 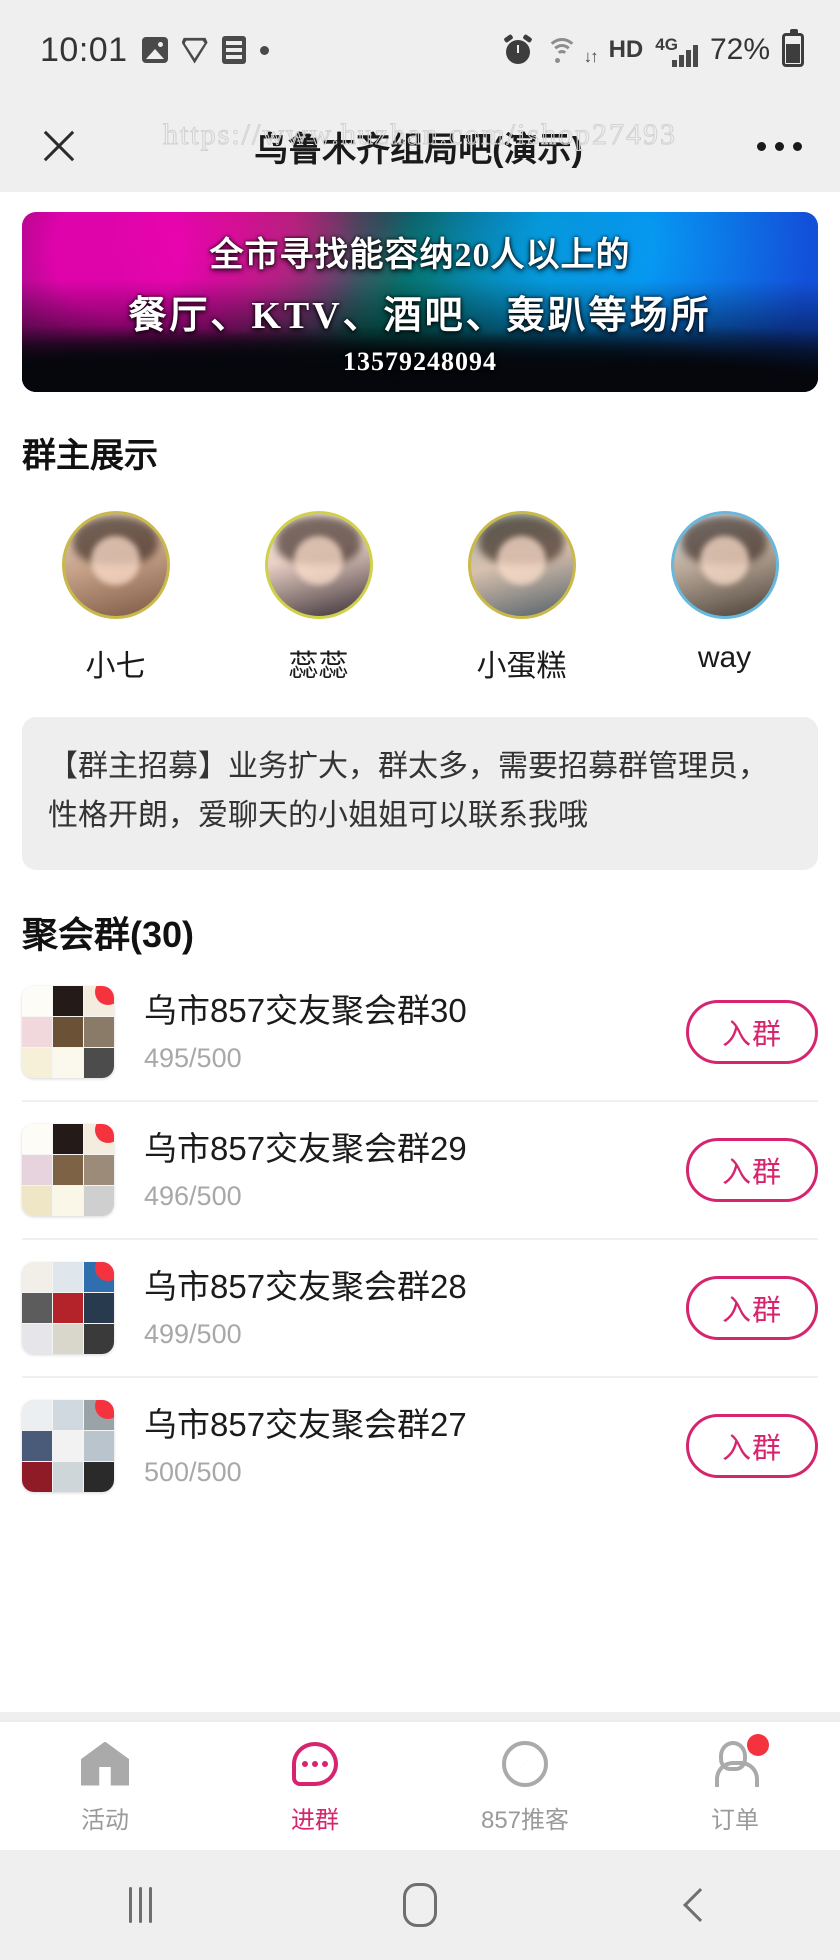 What do you see at coordinates (193, 1196) in the screenshot?
I see `group-member-count: 496/500` at bounding box center [193, 1196].